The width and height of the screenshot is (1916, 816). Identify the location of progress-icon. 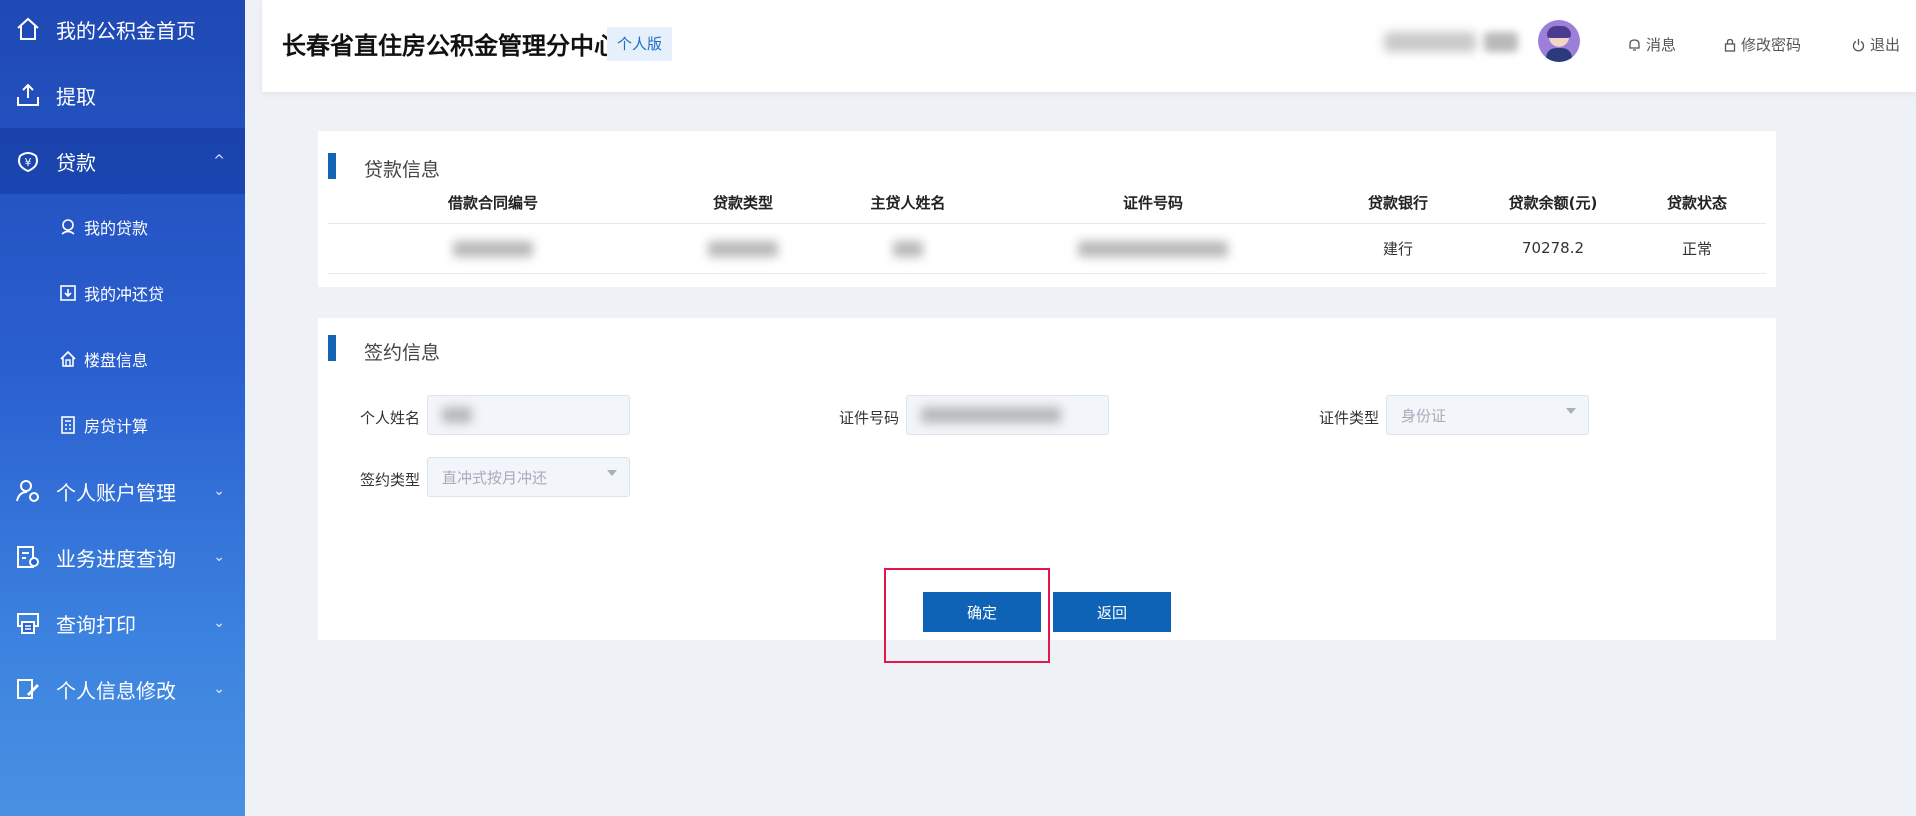
(28, 557).